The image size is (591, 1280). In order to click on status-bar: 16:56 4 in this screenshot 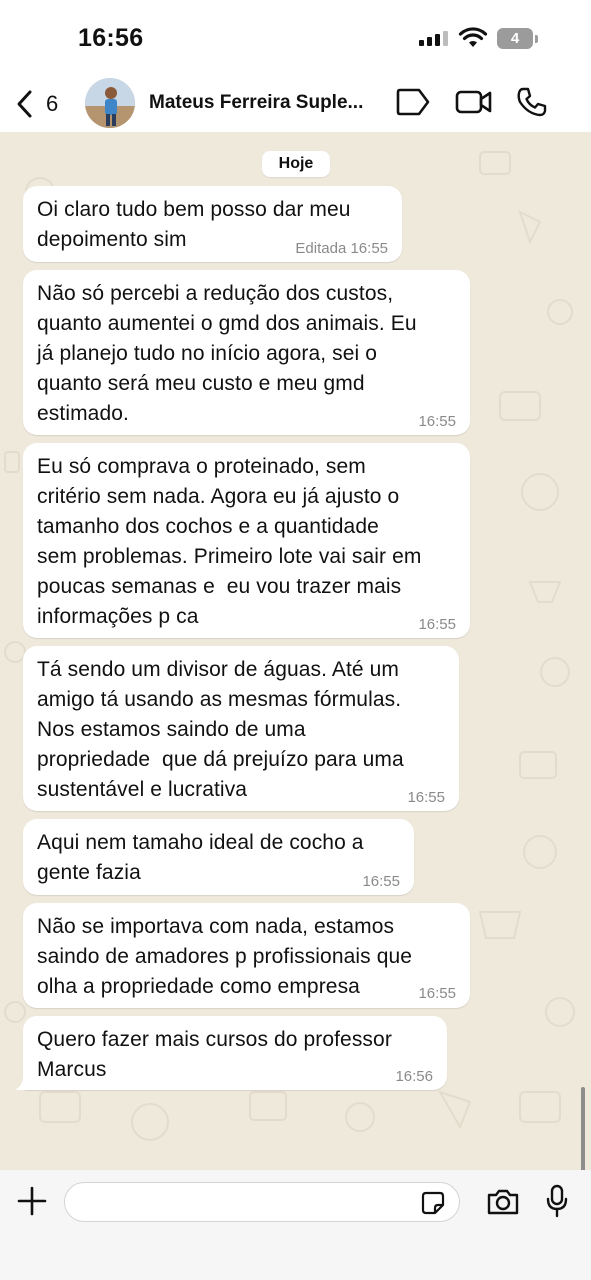, I will do `click(295, 39)`.